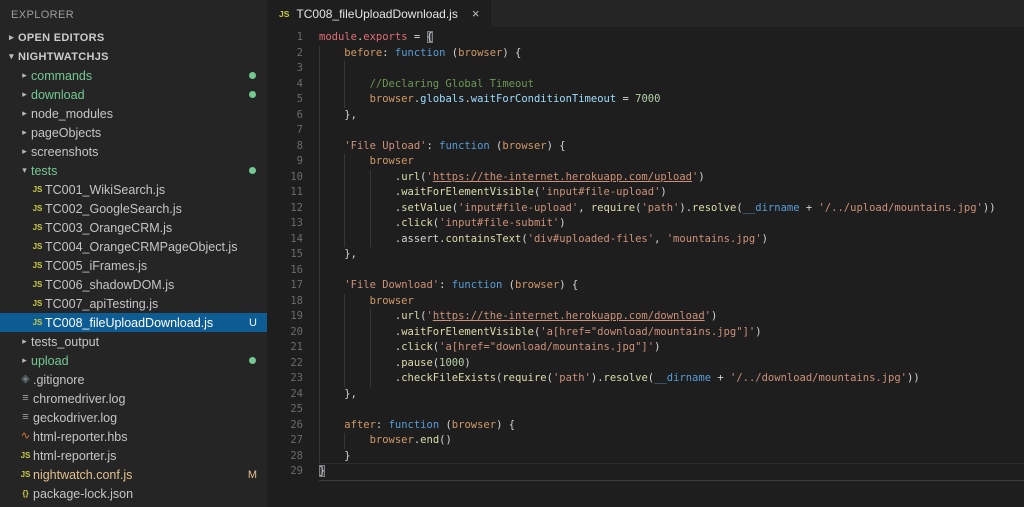 The width and height of the screenshot is (1024, 507). I want to click on code-line-18: 18 browser, so click(645, 301).